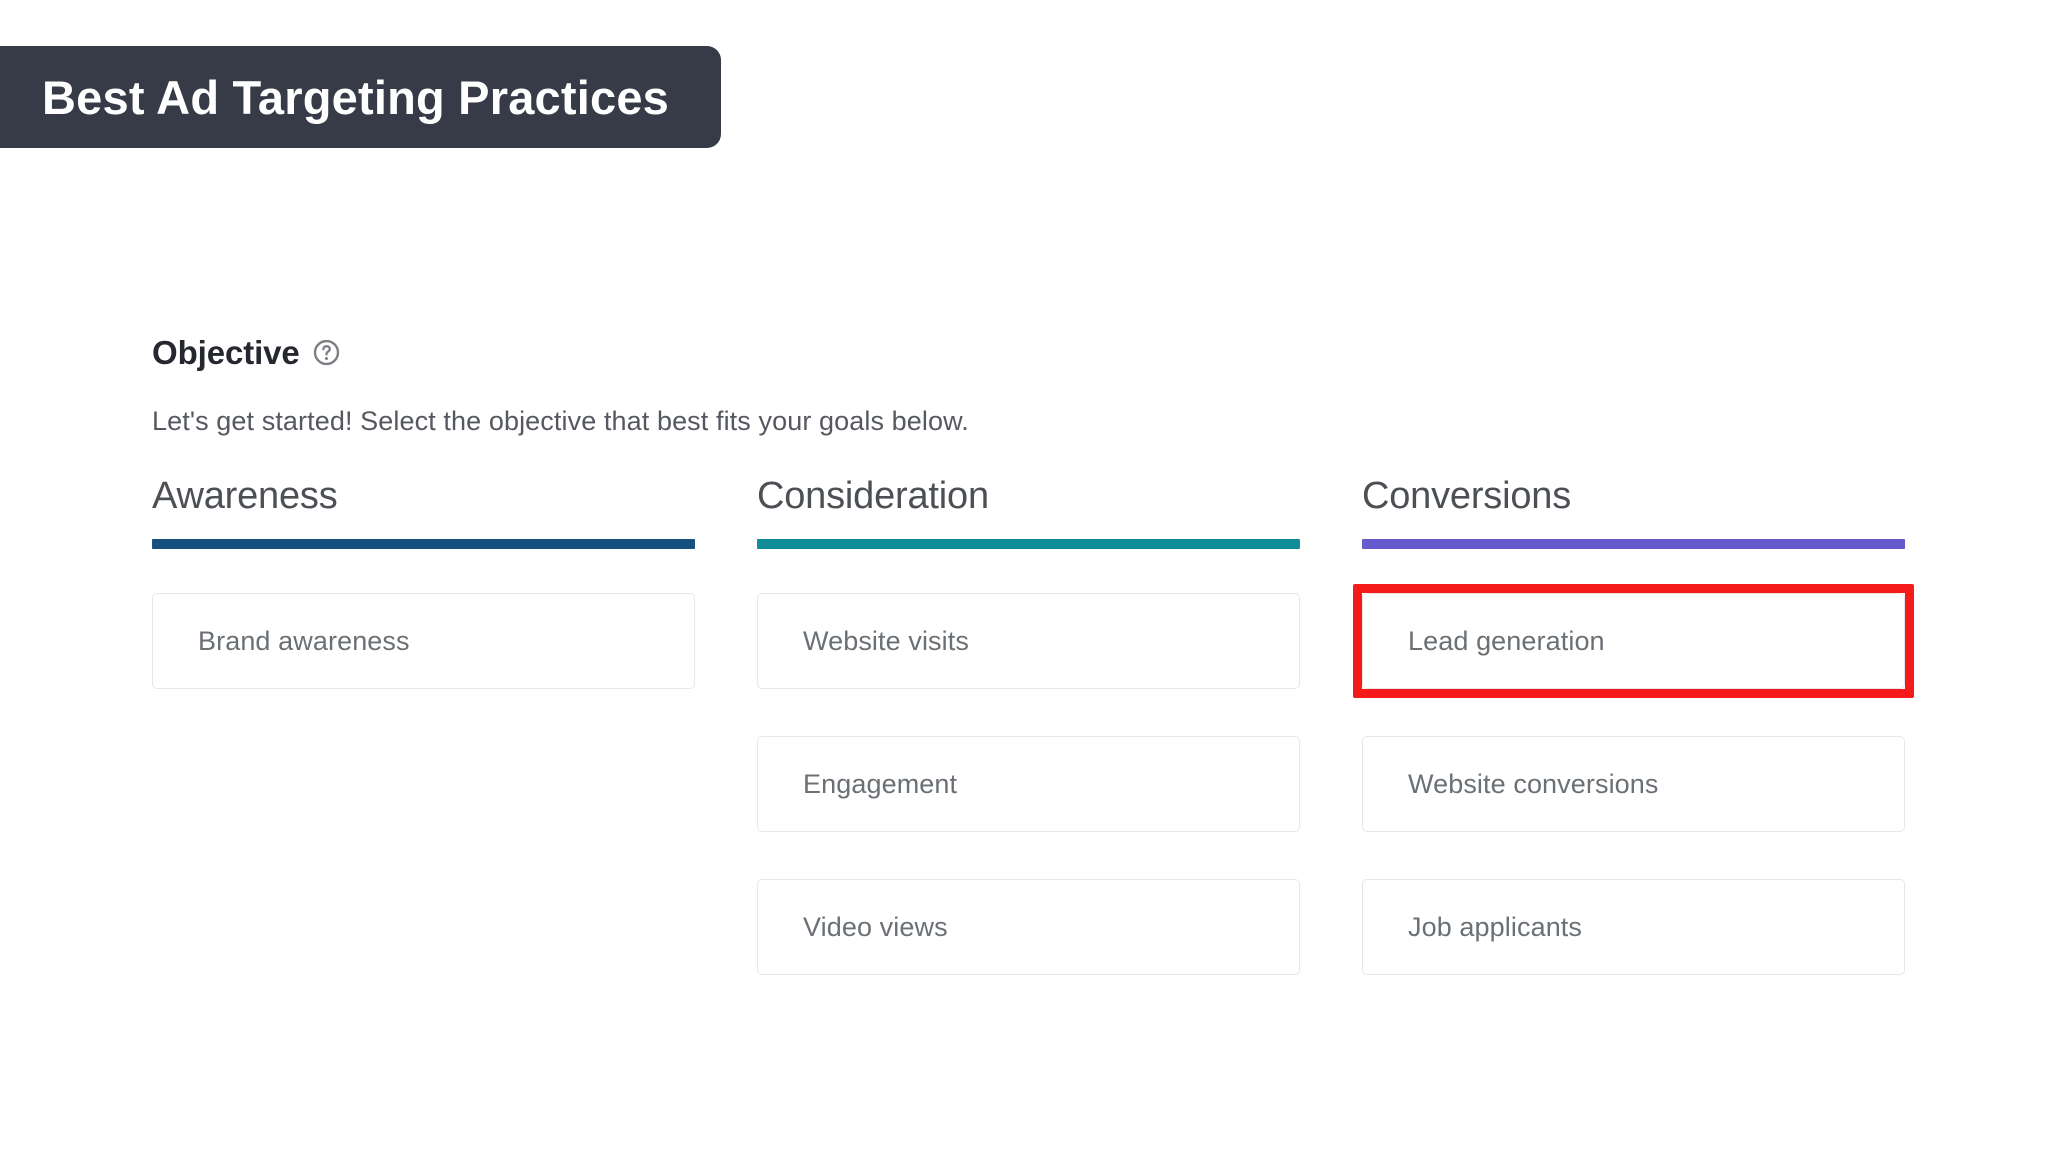 Image resolution: width=2048 pixels, height=1160 pixels. What do you see at coordinates (873, 496) in the screenshot?
I see `column-title-consideration: Consideration` at bounding box center [873, 496].